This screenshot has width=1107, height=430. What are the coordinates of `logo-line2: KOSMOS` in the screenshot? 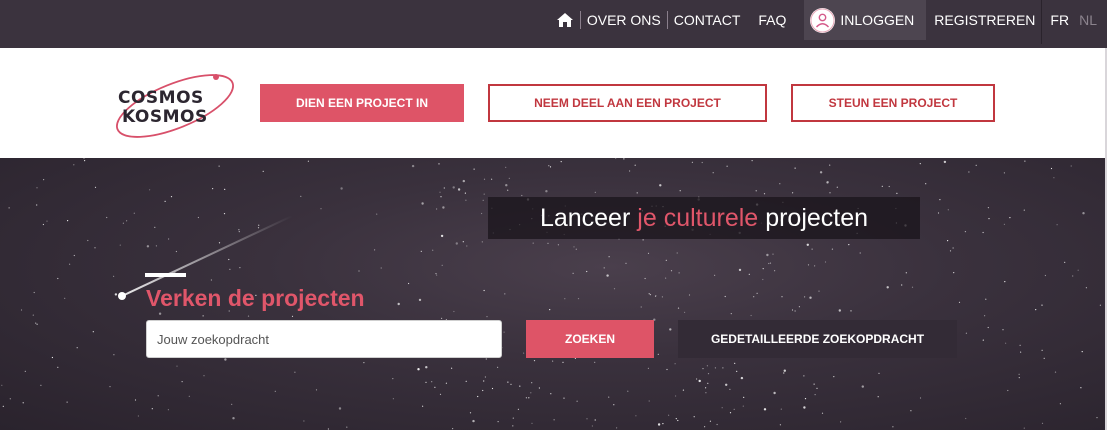 It's located at (165, 117).